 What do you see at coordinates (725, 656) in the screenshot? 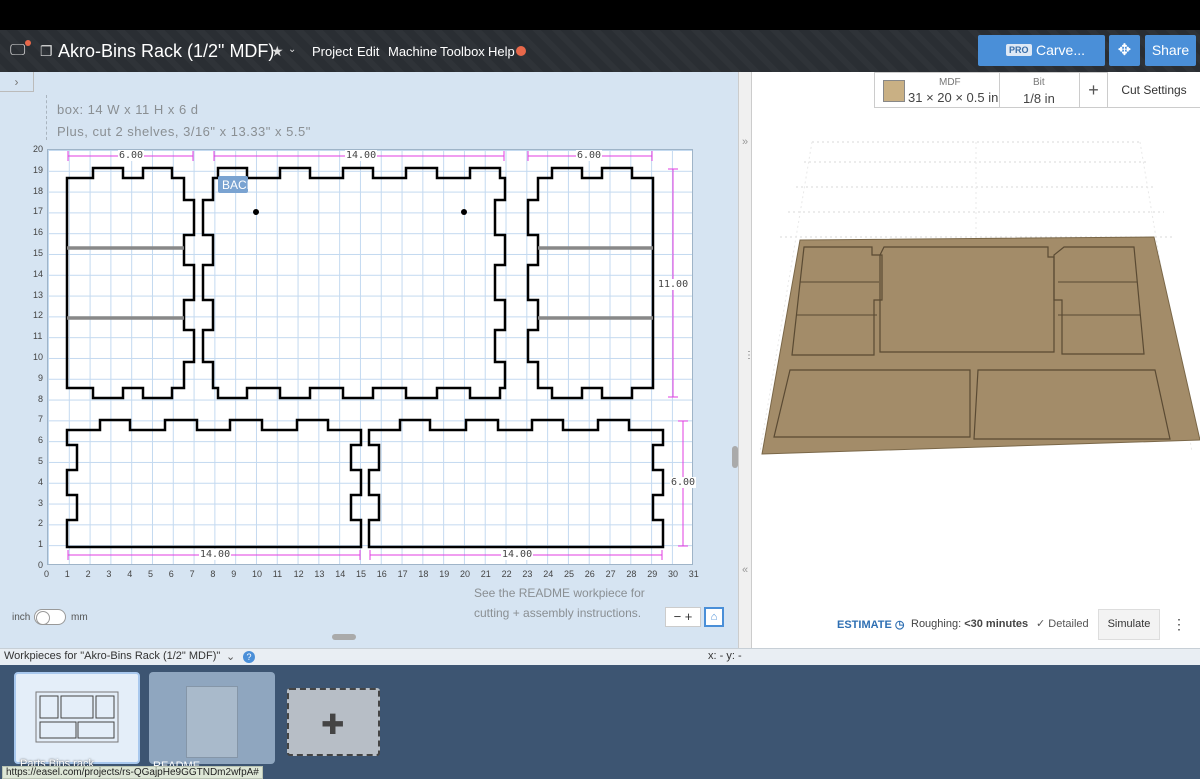
I see `cursor-coords: x: - y: -` at bounding box center [725, 656].